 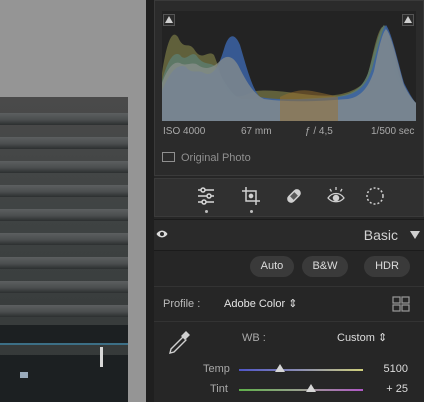 What do you see at coordinates (396, 369) in the screenshot?
I see `temp-value: 5100` at bounding box center [396, 369].